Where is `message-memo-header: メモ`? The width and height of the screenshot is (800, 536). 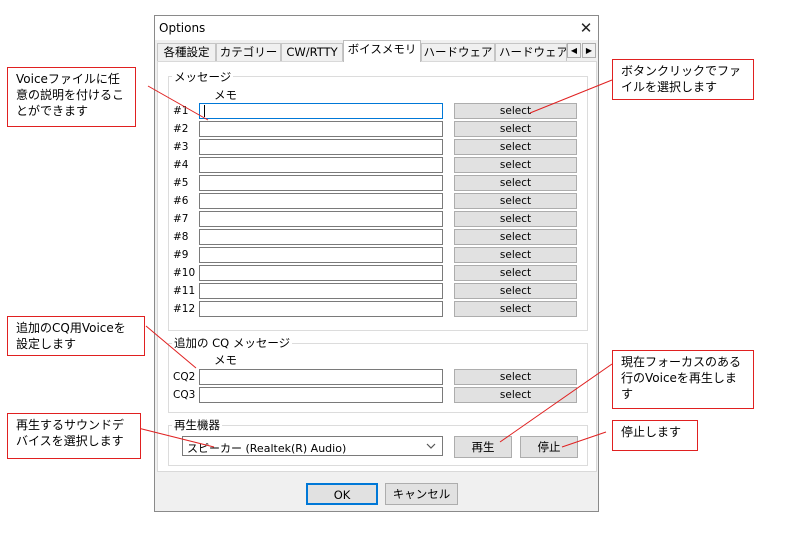 message-memo-header: メモ is located at coordinates (225, 95).